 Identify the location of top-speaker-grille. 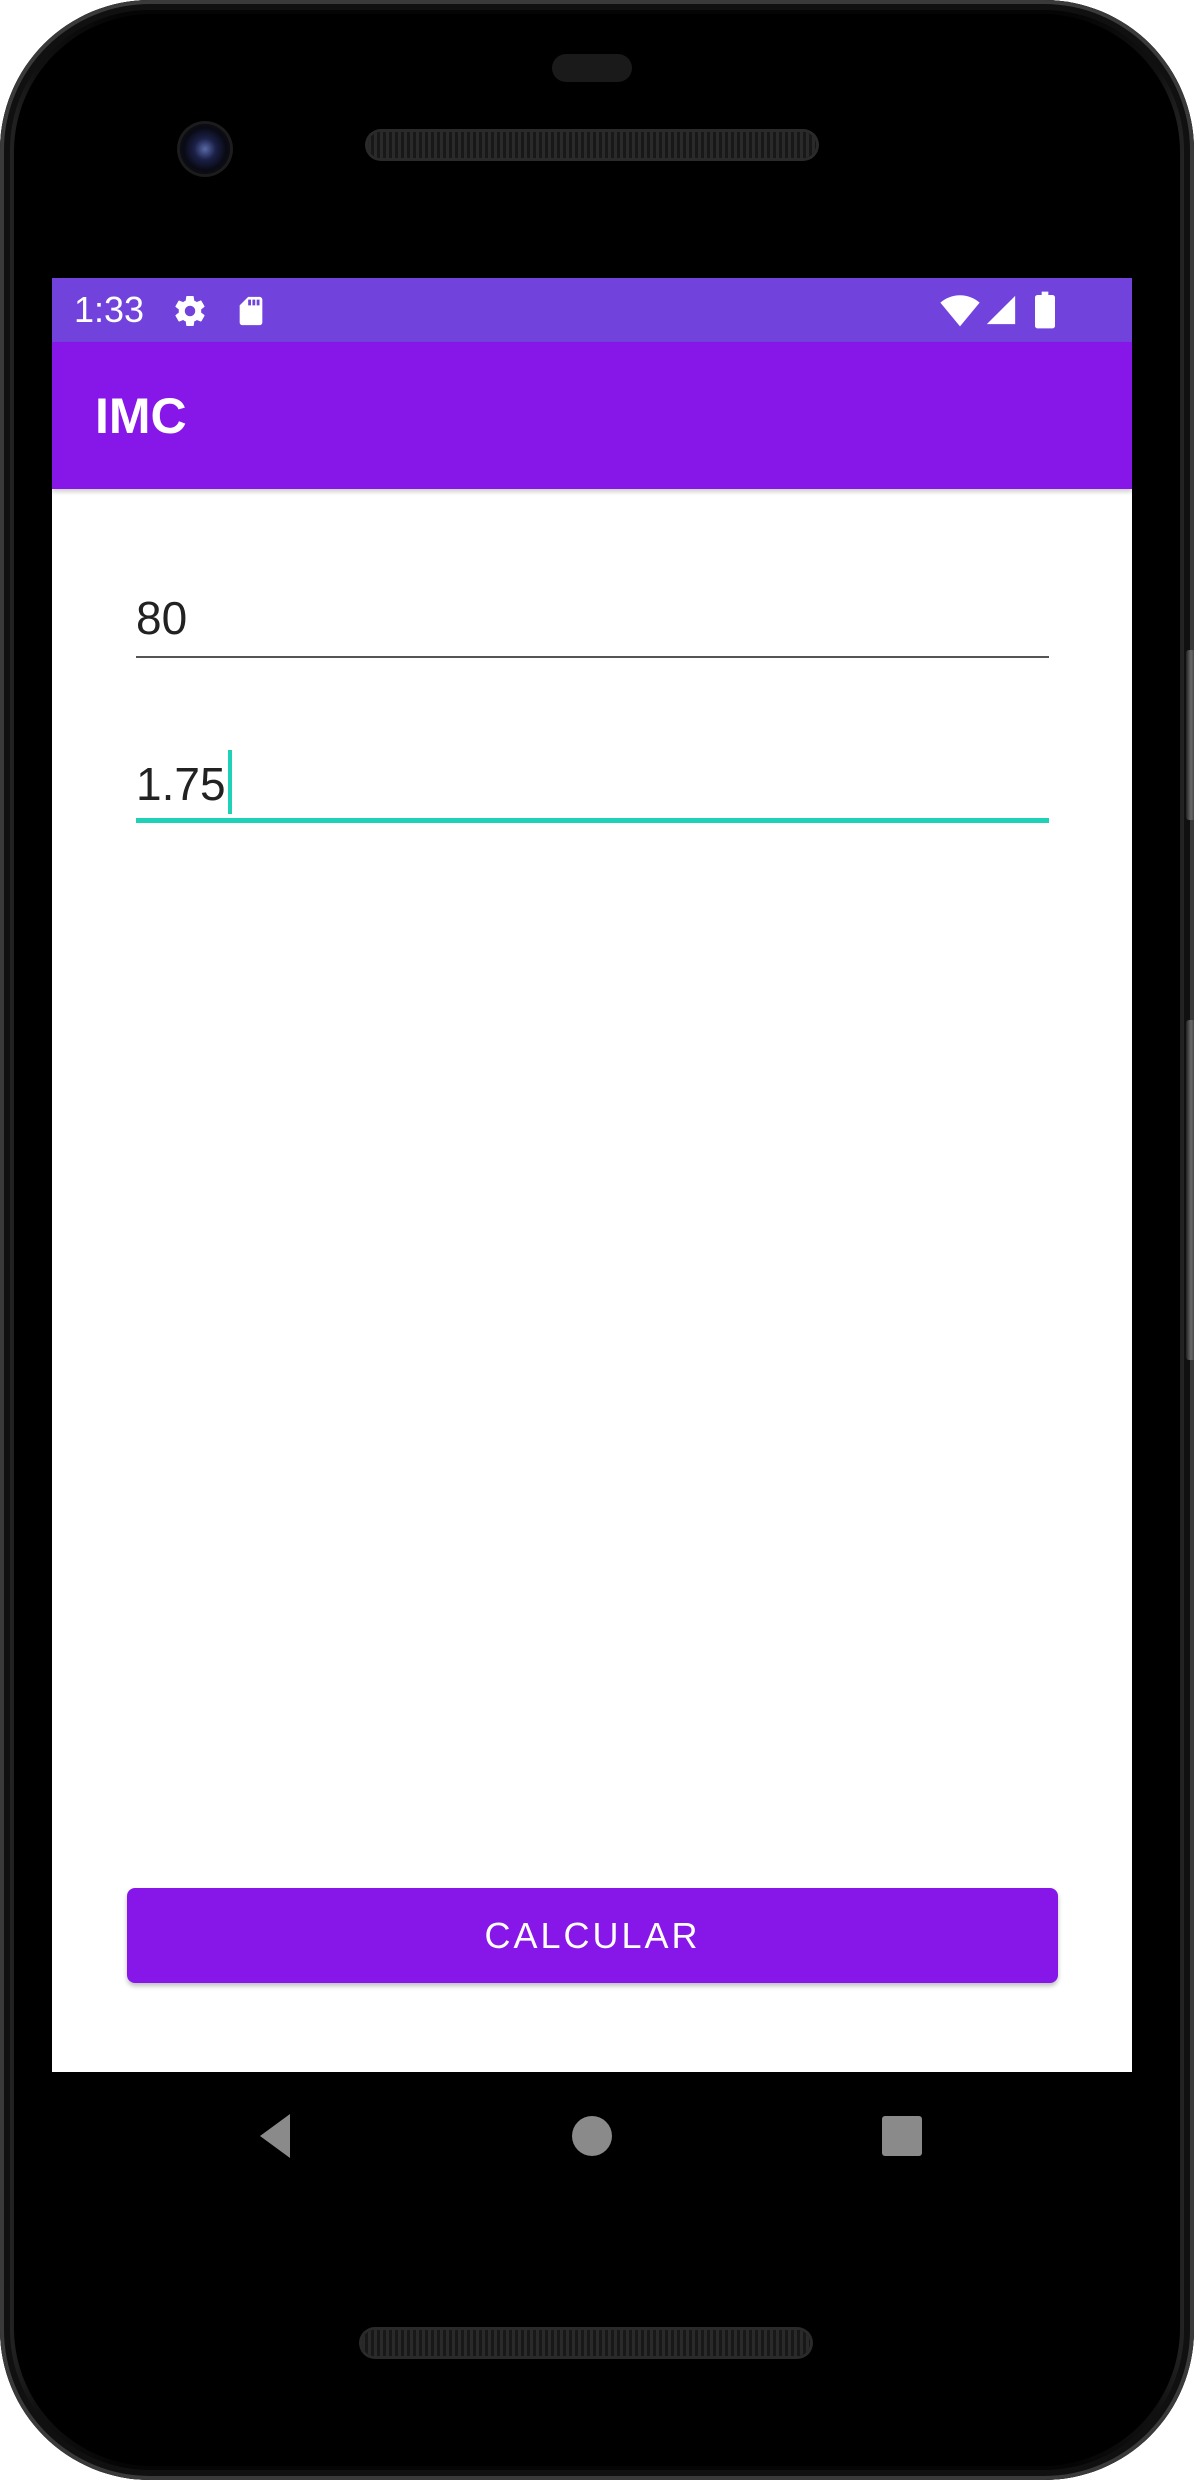
(592, 145).